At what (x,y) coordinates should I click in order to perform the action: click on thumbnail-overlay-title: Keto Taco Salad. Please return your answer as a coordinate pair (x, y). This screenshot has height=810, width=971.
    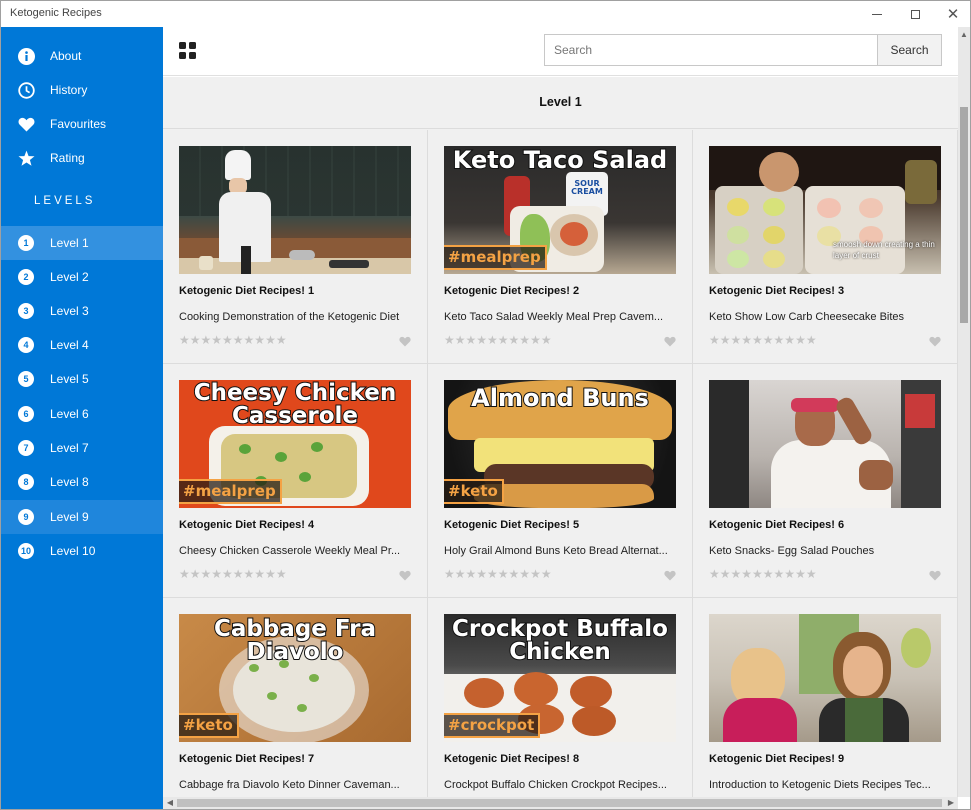
    Looking at the image, I should click on (560, 160).